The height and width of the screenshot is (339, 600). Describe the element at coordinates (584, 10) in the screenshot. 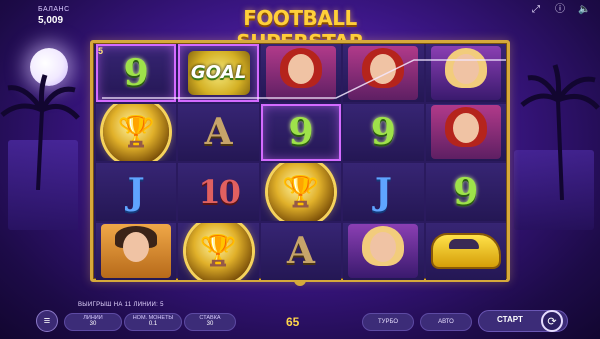

I see `sound-icon: 🔈` at that location.